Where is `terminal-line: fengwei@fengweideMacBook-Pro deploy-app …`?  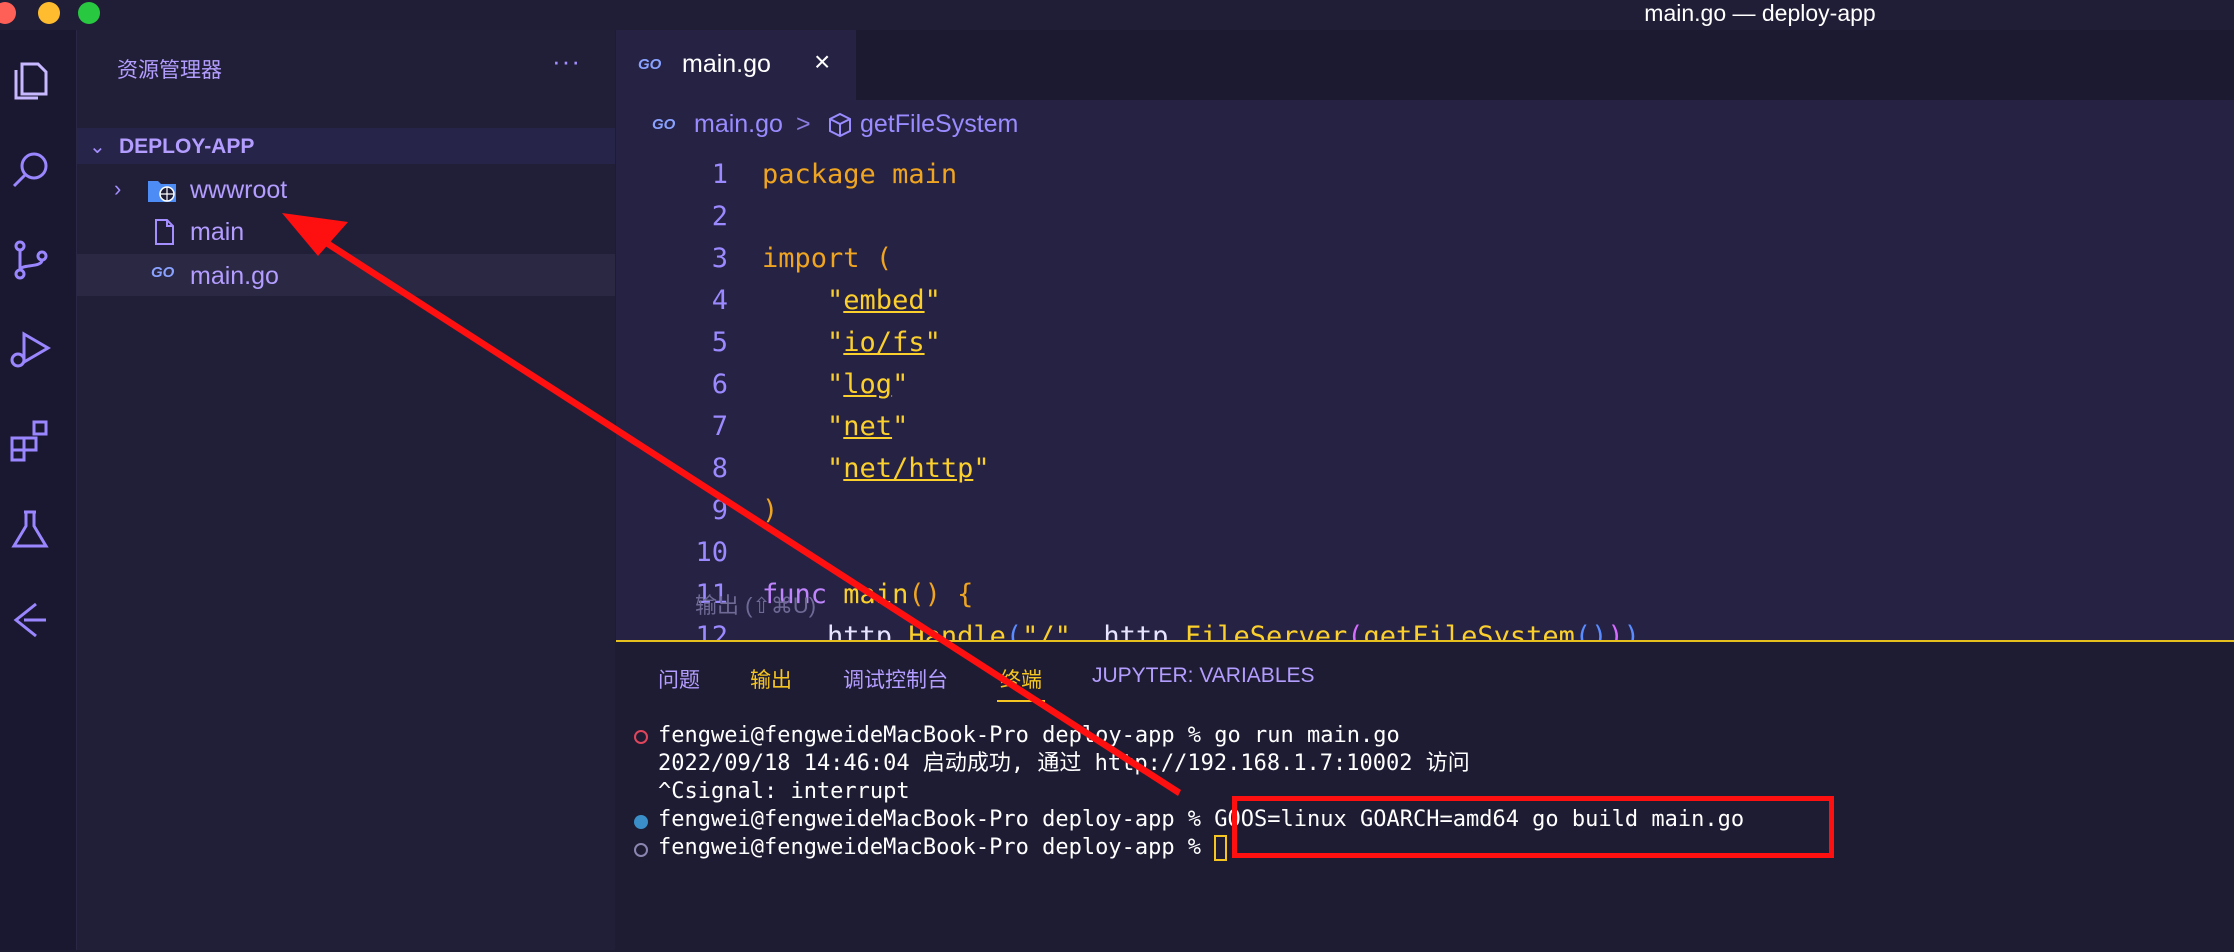
terminal-line: fengwei@fengweideMacBook-Pro deploy-app … is located at coordinates (1029, 735).